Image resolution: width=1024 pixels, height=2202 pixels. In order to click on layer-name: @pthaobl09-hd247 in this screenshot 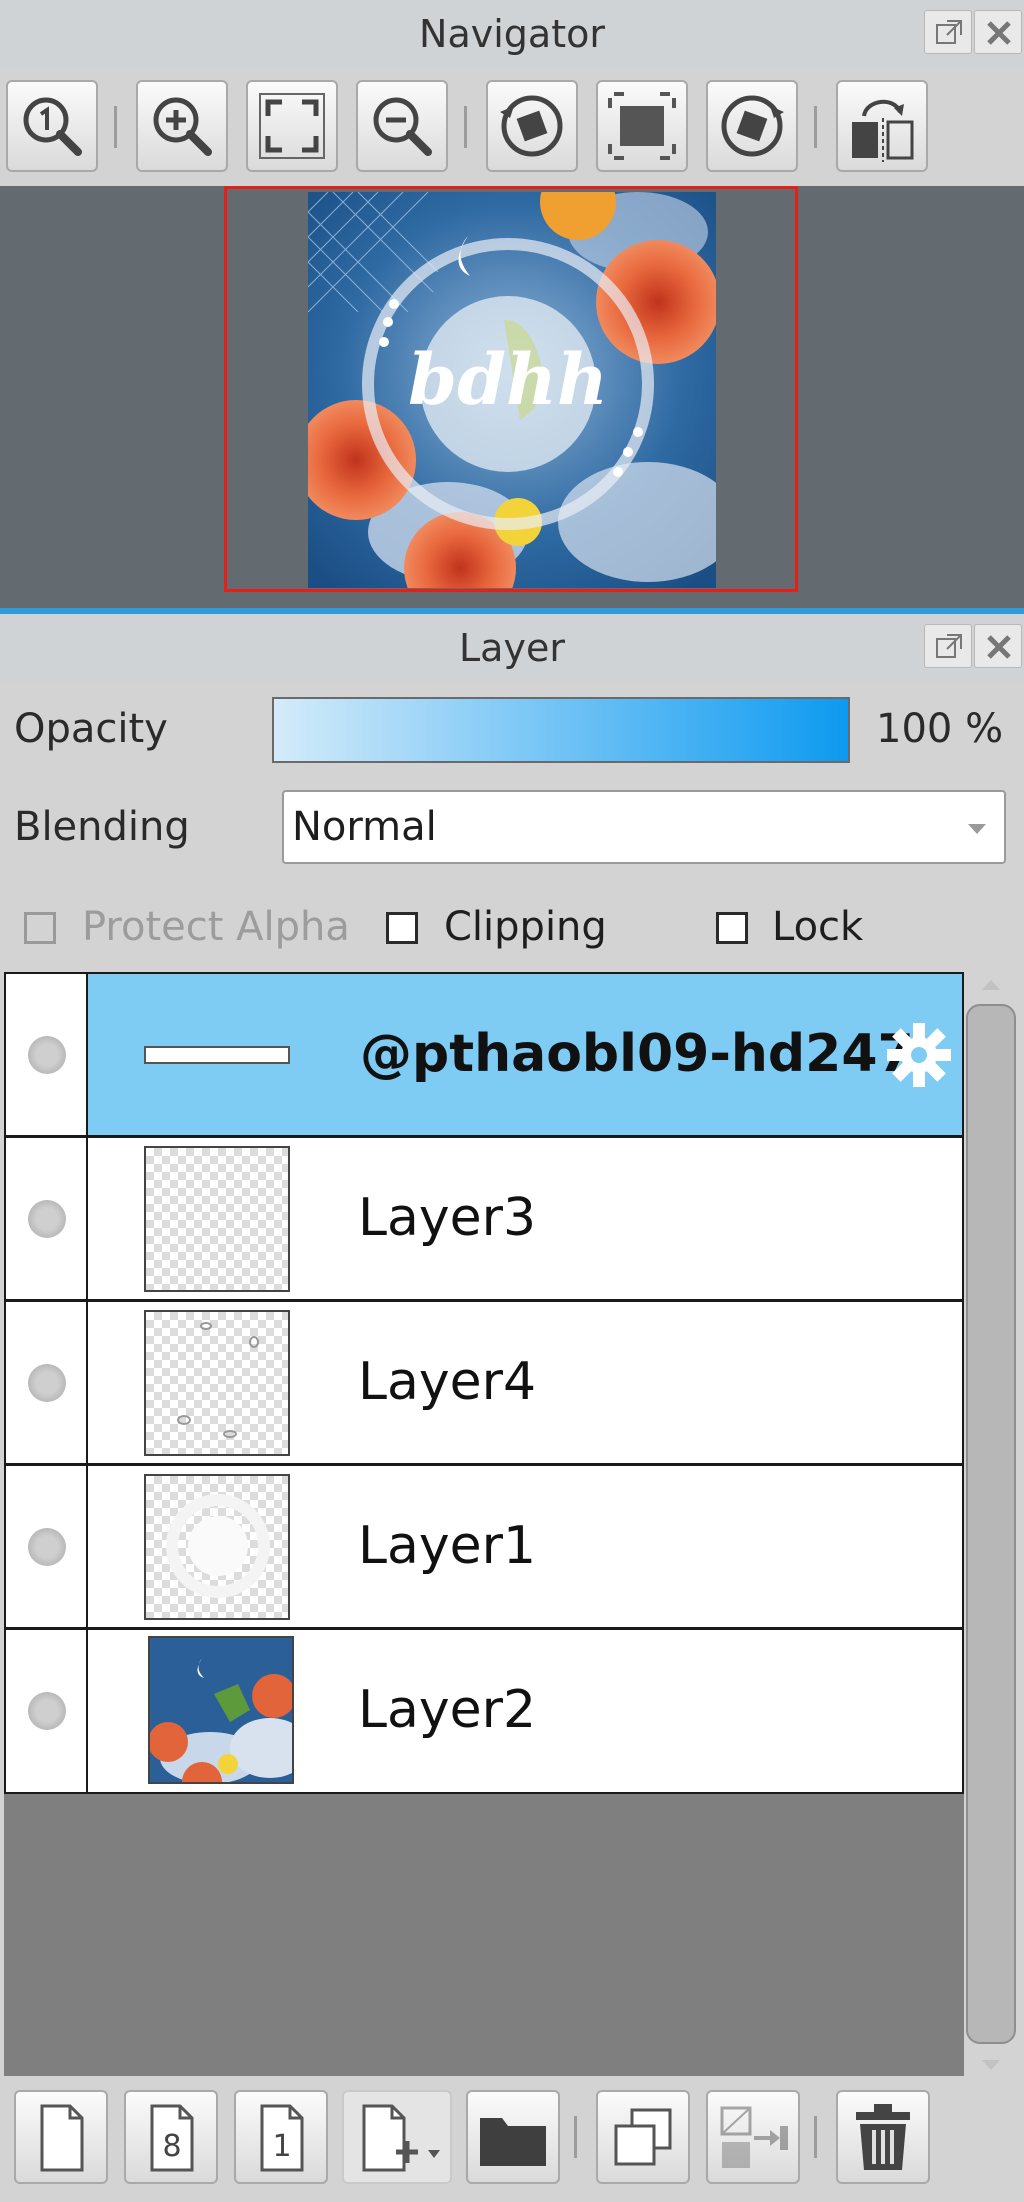, I will do `click(637, 1054)`.